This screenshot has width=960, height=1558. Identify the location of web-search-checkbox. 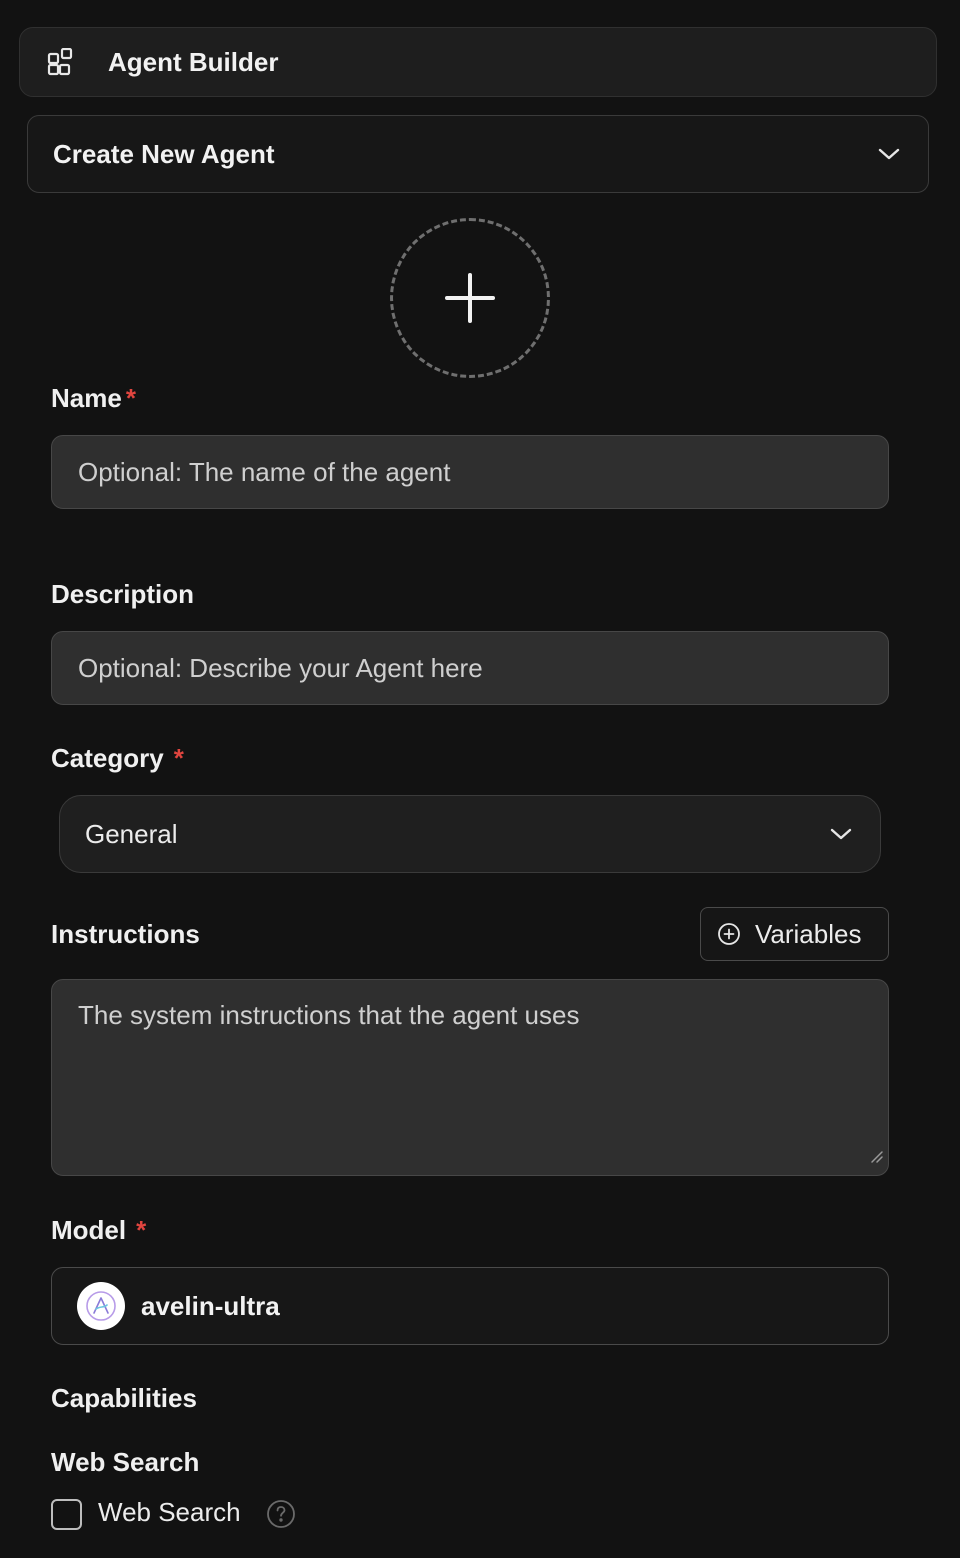
(66, 1514).